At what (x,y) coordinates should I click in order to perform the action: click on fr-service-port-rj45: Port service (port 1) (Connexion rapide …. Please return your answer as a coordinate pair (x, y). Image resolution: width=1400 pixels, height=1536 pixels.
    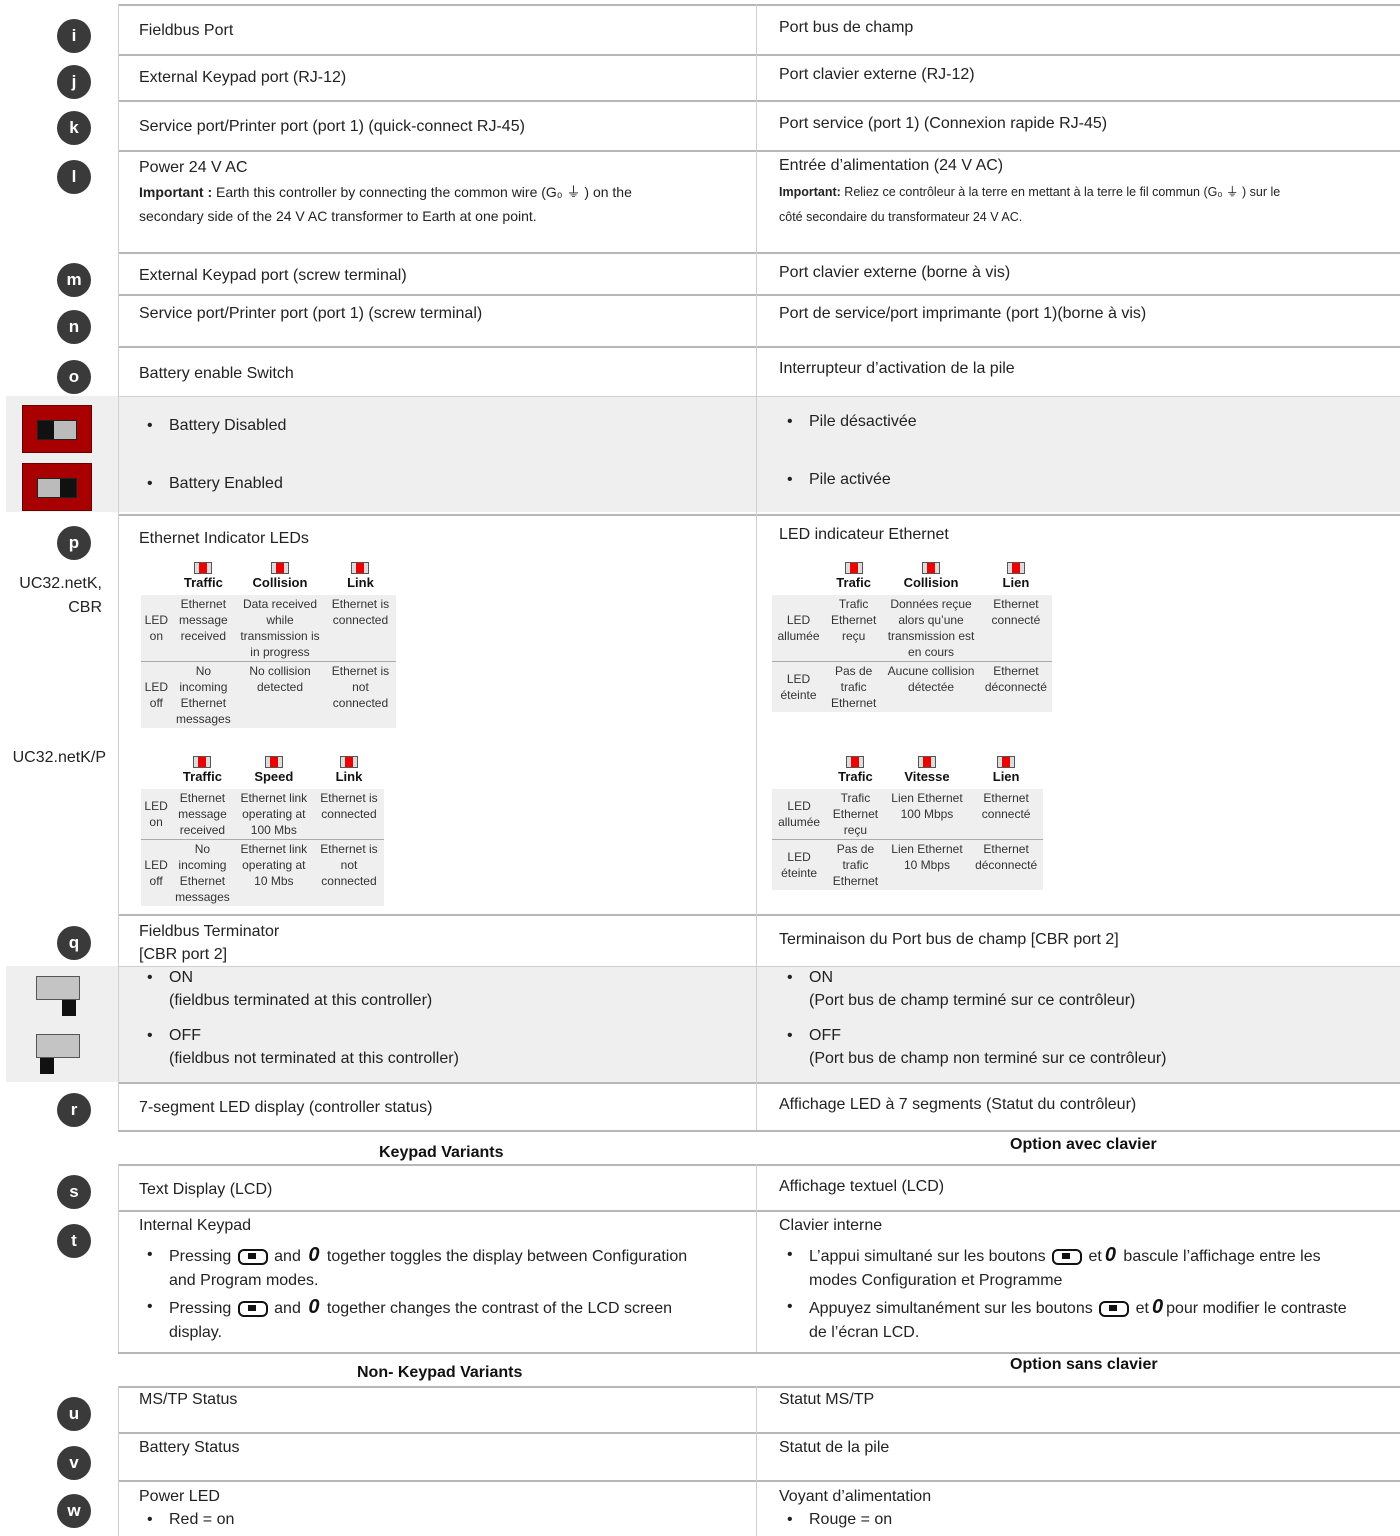
    Looking at the image, I should click on (943, 123).